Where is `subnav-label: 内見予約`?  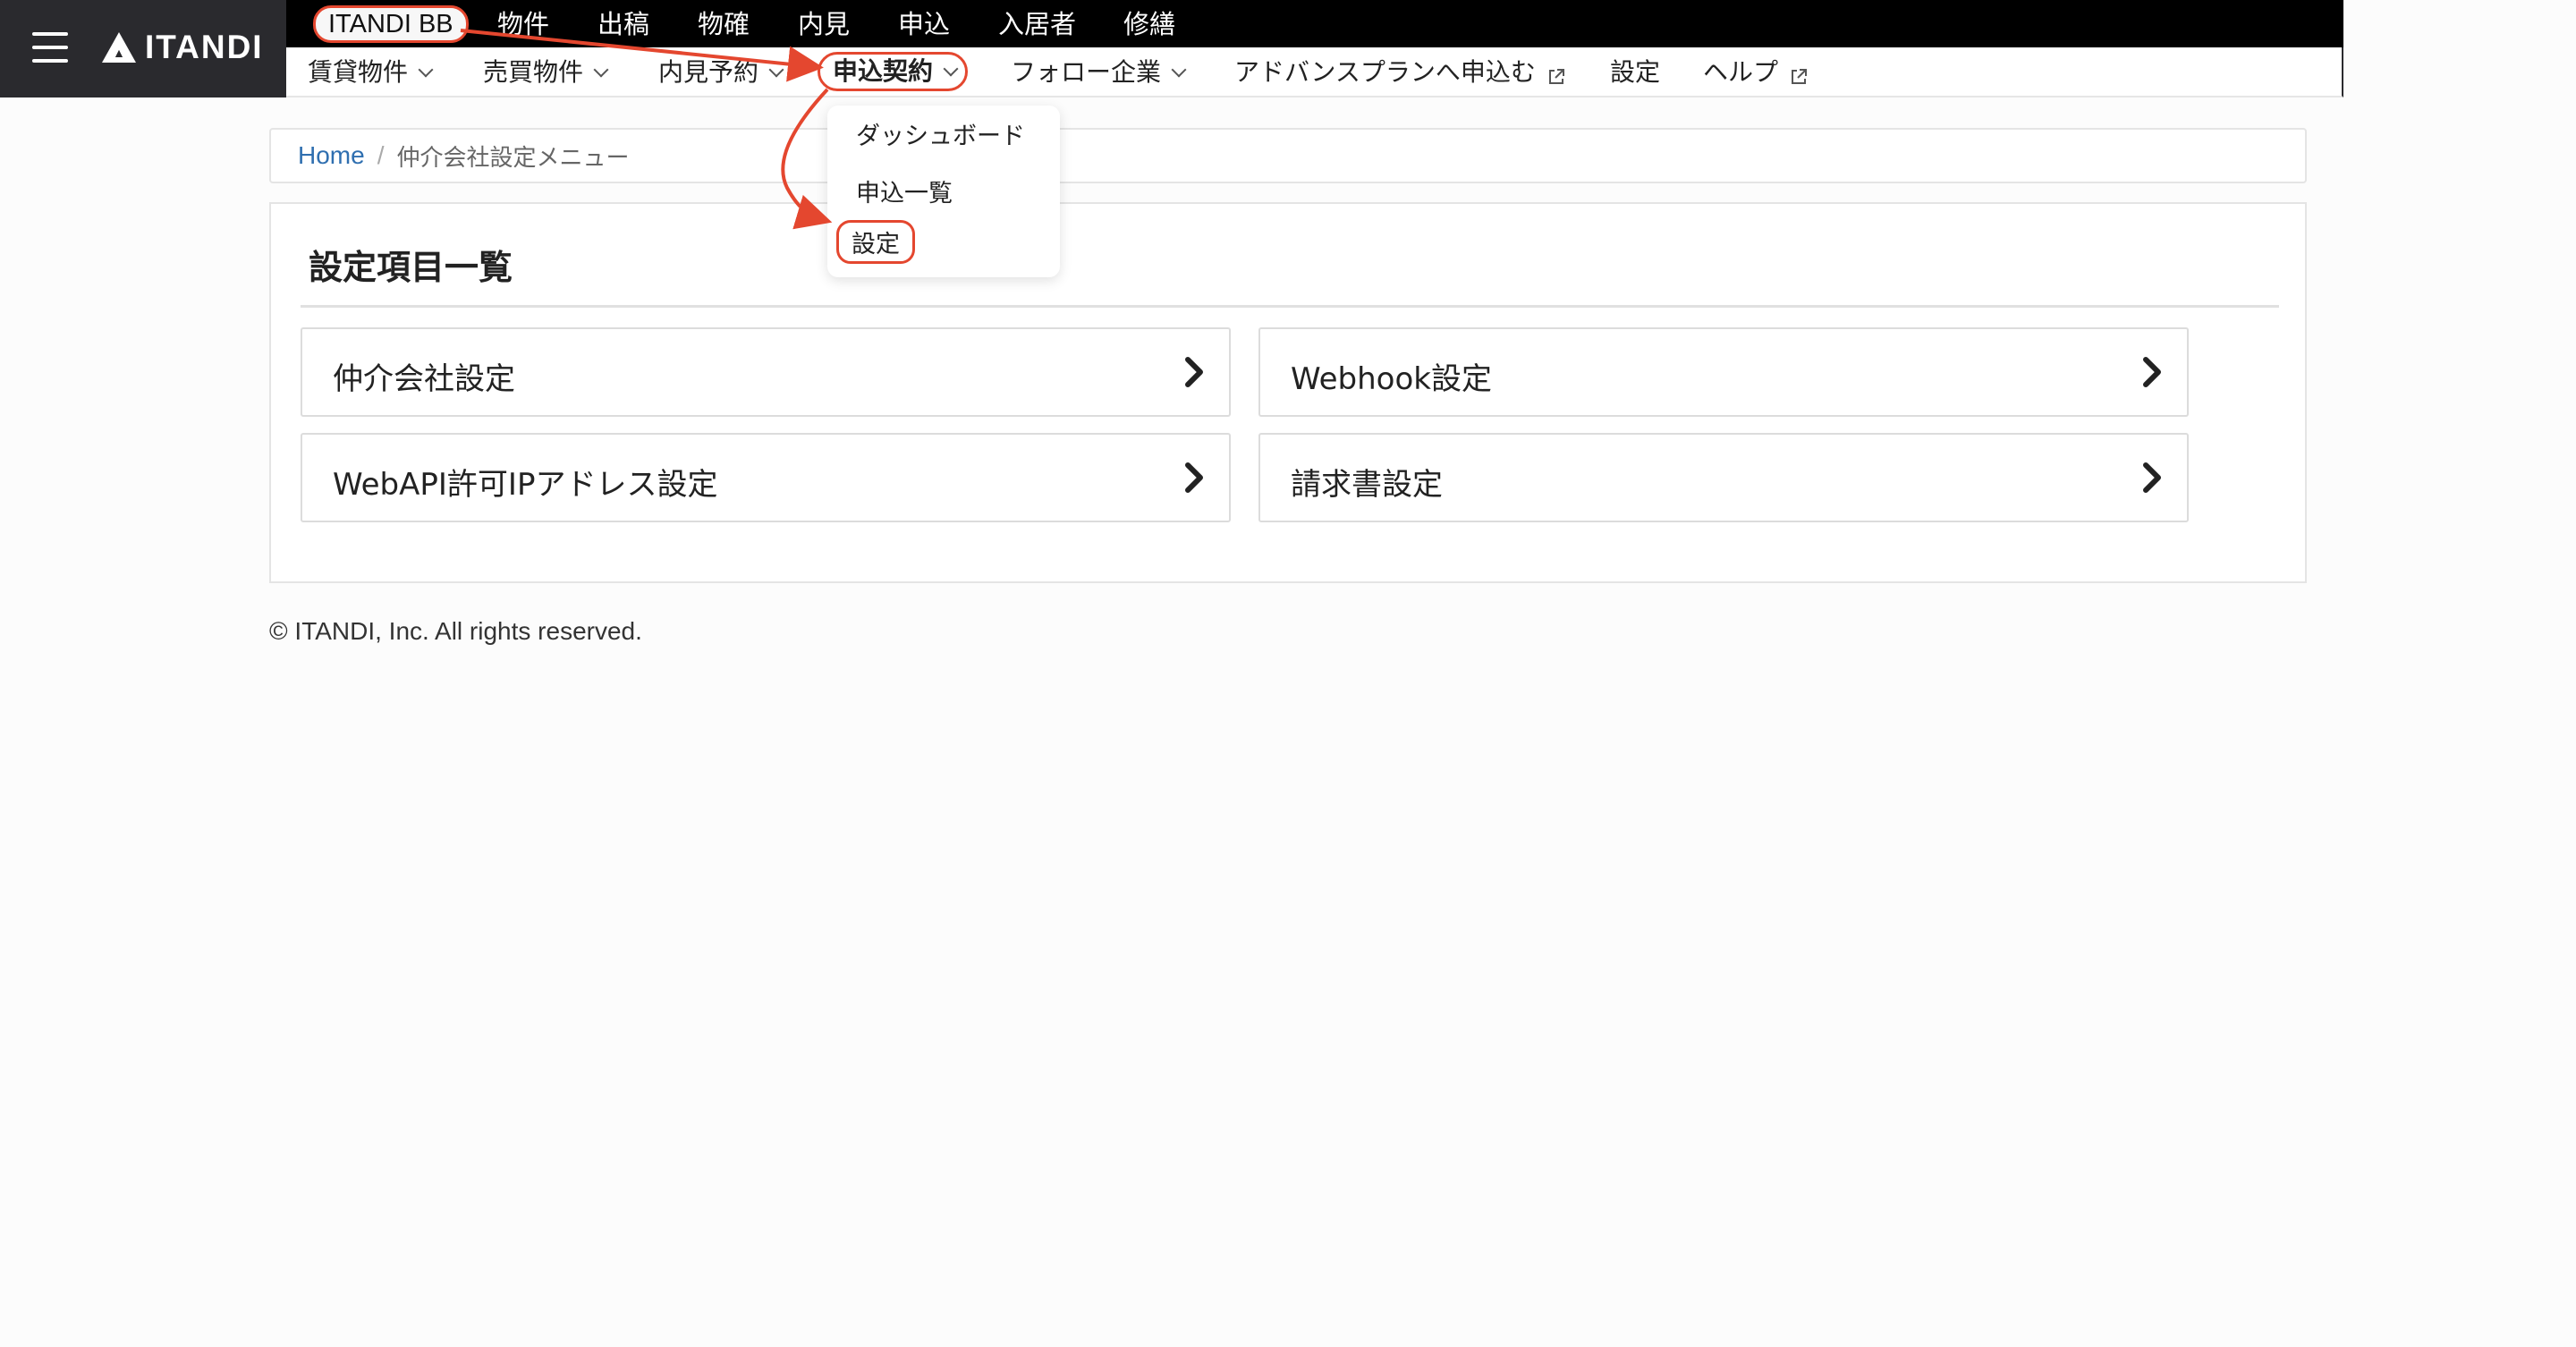
subnav-label: 内見予約 is located at coordinates (708, 72).